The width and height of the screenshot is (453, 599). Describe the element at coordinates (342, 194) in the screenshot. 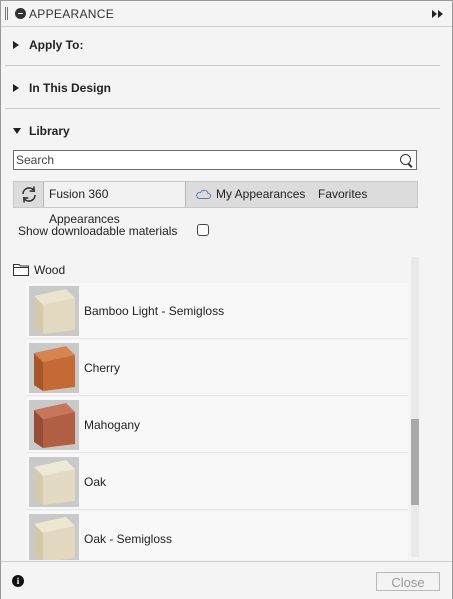

I see `tab-favorites: Favorites` at that location.